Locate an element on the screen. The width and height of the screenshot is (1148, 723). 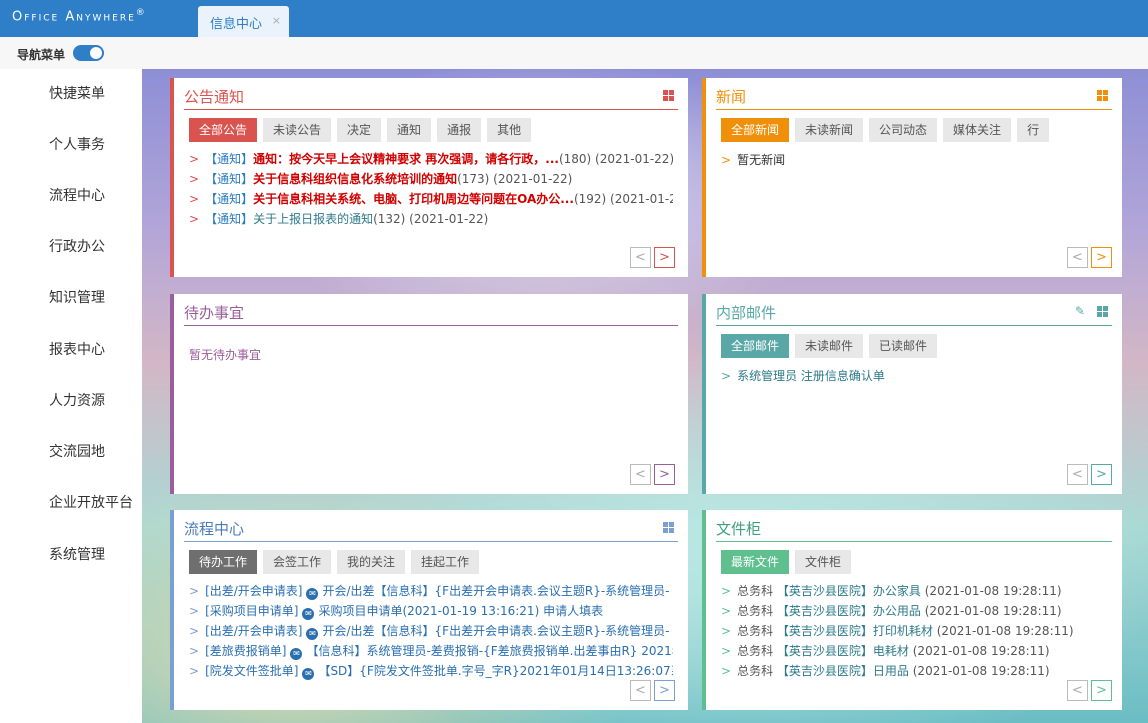
panel-title: 流程中心 is located at coordinates (214, 529).